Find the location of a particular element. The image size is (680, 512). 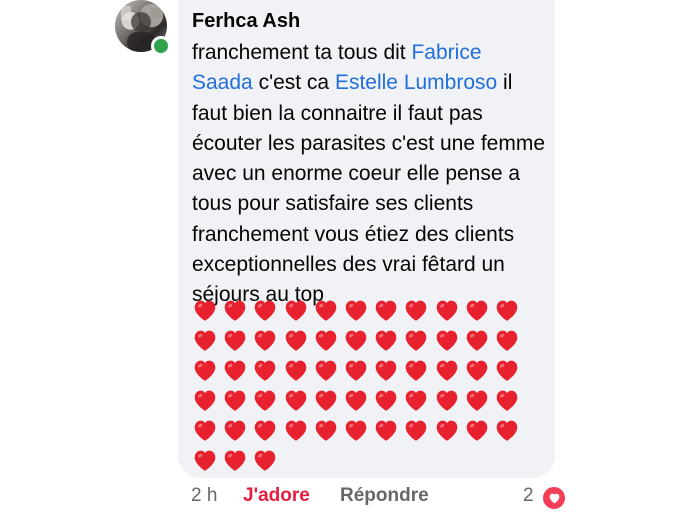

comment-timestamp: 2 h is located at coordinates (204, 496).